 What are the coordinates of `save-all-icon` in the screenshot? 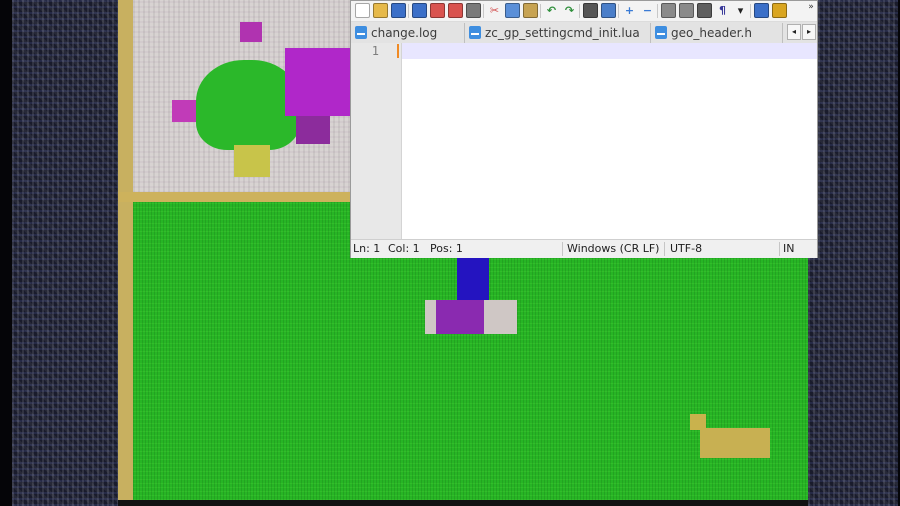 It's located at (419, 10).